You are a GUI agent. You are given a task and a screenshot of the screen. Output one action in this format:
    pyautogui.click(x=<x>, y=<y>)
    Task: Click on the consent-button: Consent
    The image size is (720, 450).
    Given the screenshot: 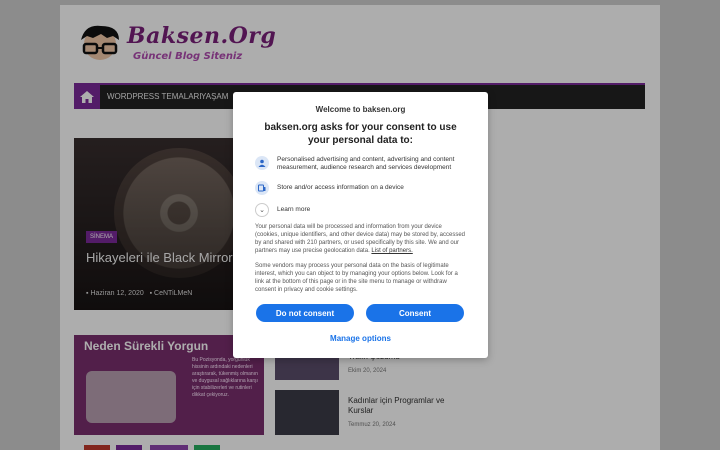 What is the action you would take?
    pyautogui.click(x=415, y=313)
    